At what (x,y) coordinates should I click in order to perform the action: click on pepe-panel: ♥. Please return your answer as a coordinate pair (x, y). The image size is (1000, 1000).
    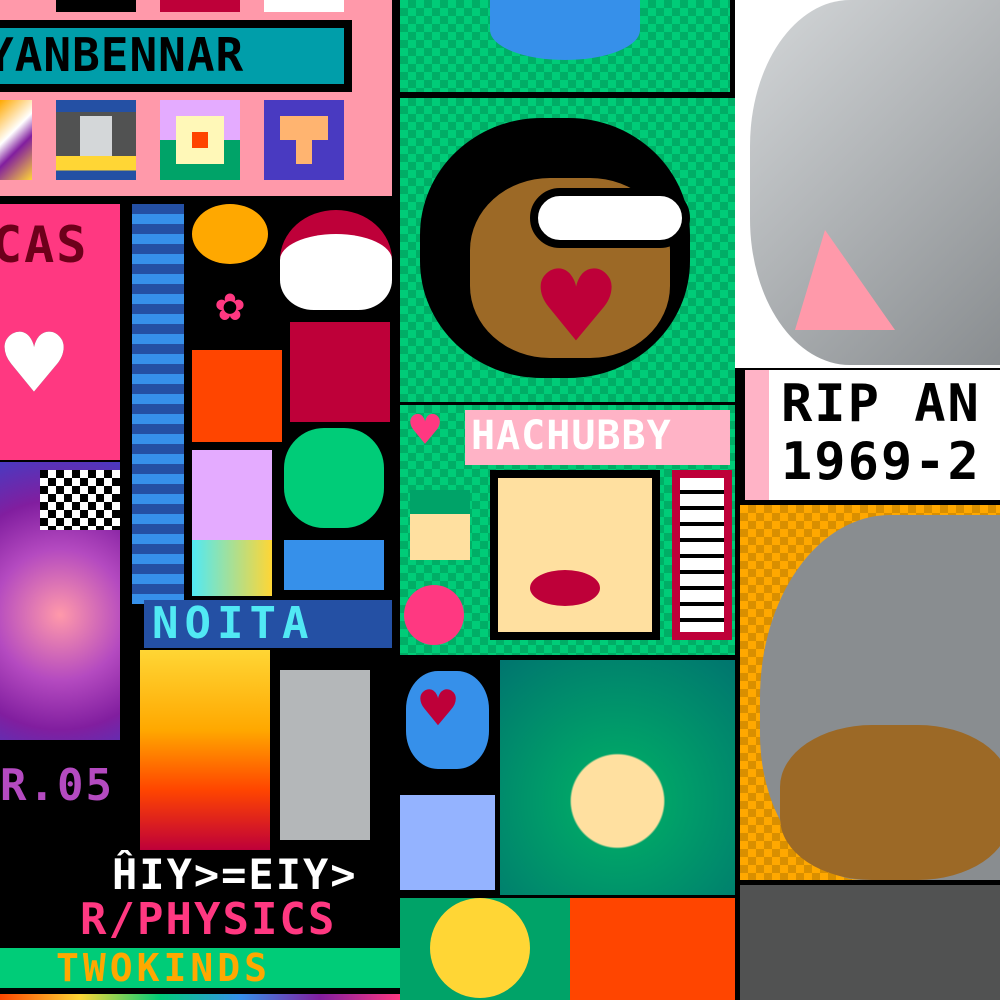
    Looking at the image, I should click on (567, 250).